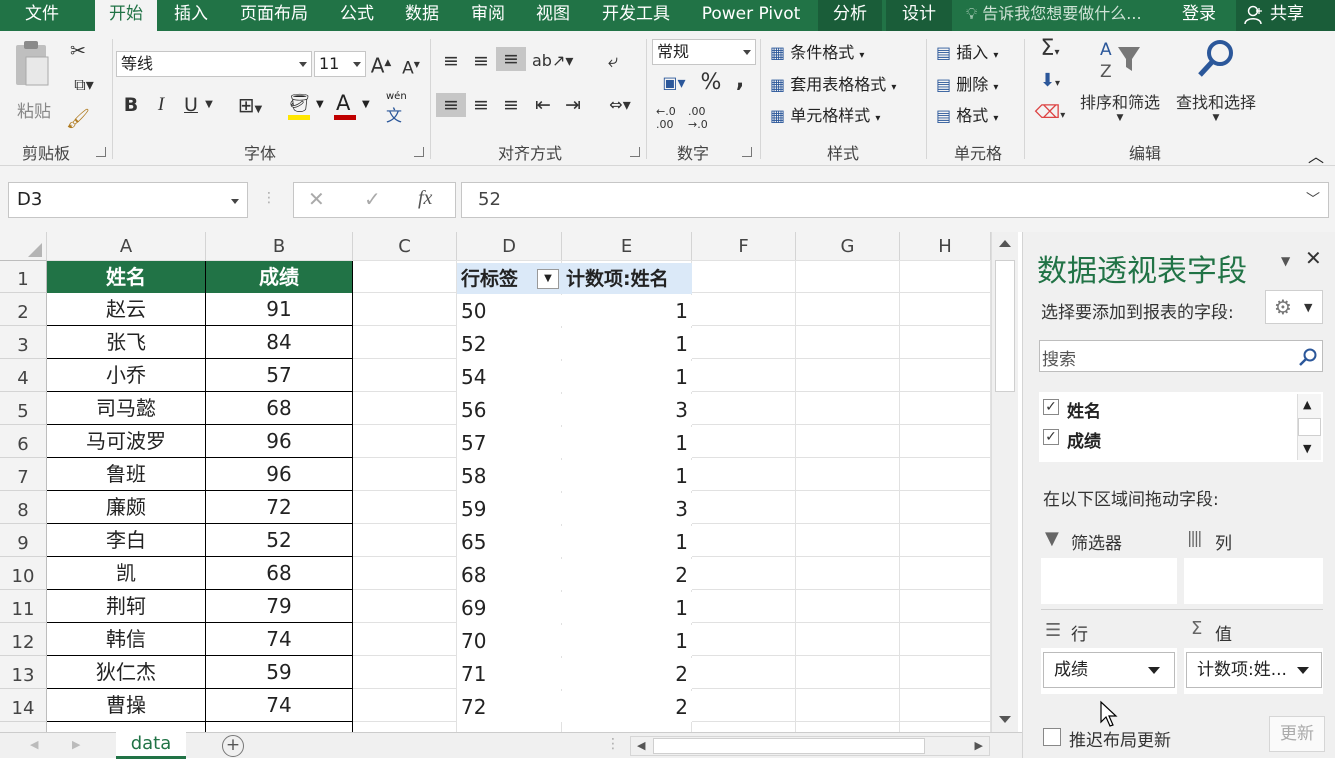 The width and height of the screenshot is (1335, 759). Describe the element at coordinates (967, 83) in the screenshot. I see `delete-cells-button: ▤ 删除 ▾` at that location.